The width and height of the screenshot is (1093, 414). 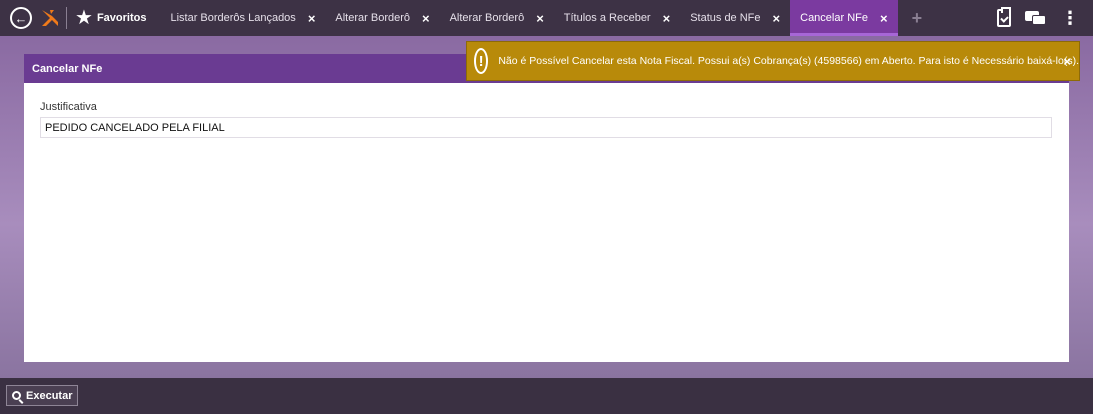 I want to click on toolbar-right: ⋮, so click(x=1038, y=18).